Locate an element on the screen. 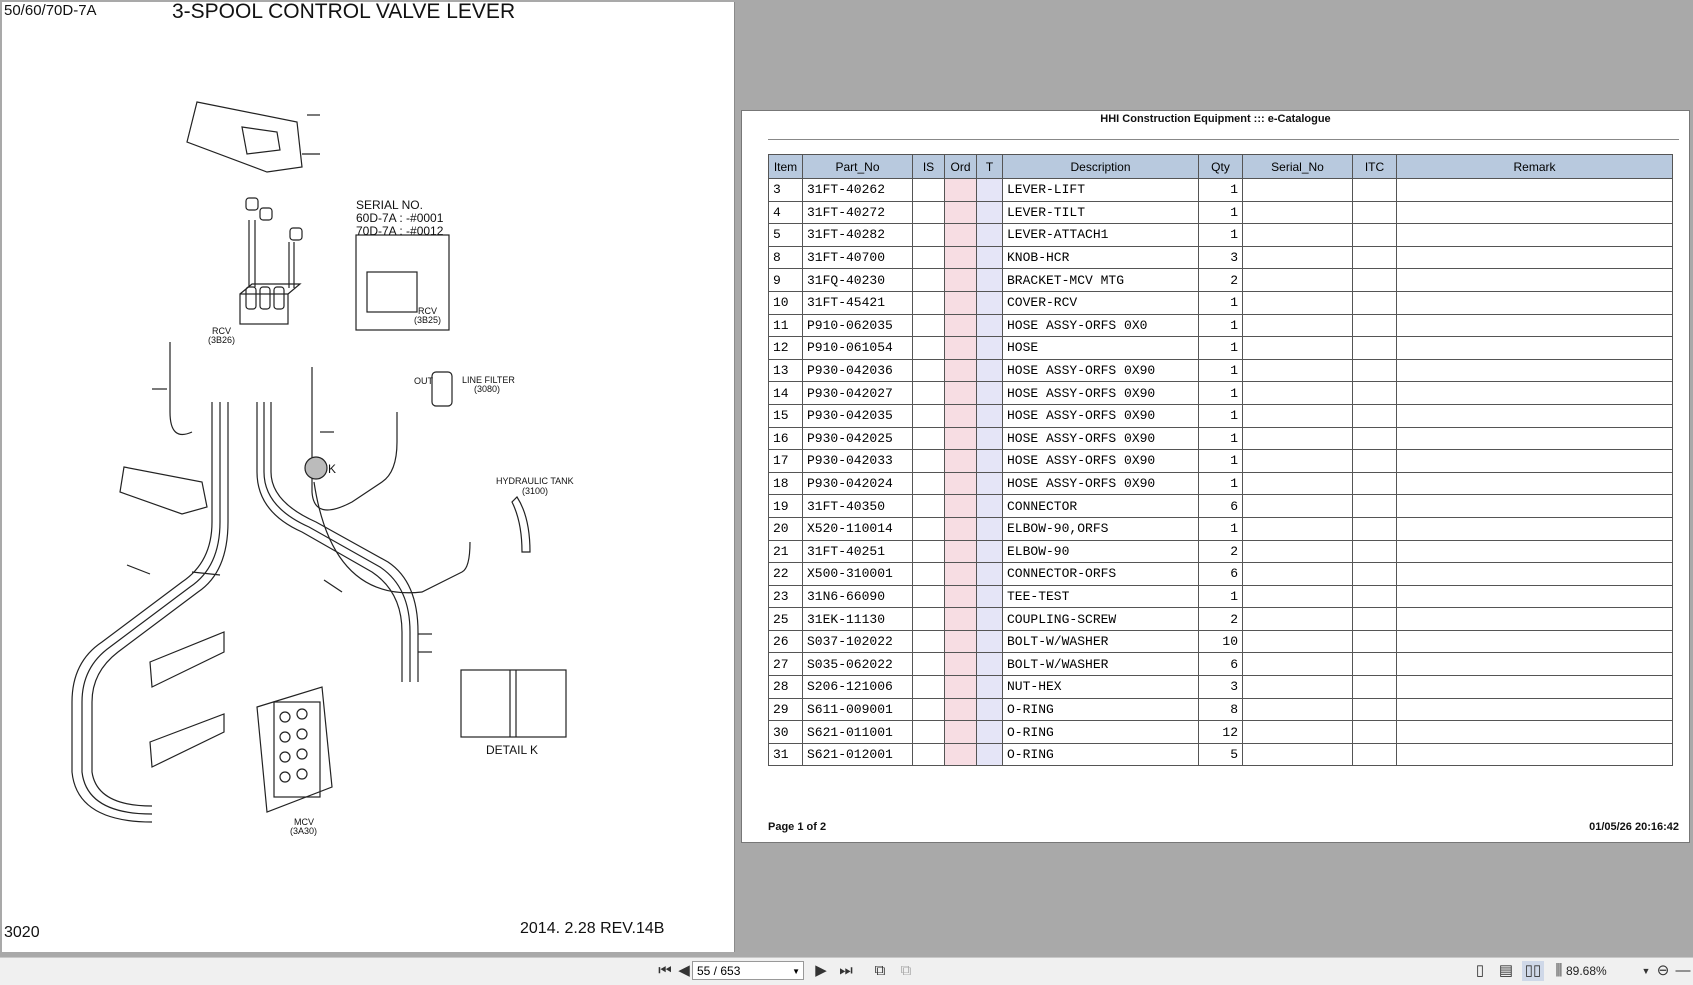 Image resolution: width=1693 pixels, height=985 pixels. table-row: 5 31FT-40282 LEVER-ATTACH1 1 is located at coordinates (1220, 235).